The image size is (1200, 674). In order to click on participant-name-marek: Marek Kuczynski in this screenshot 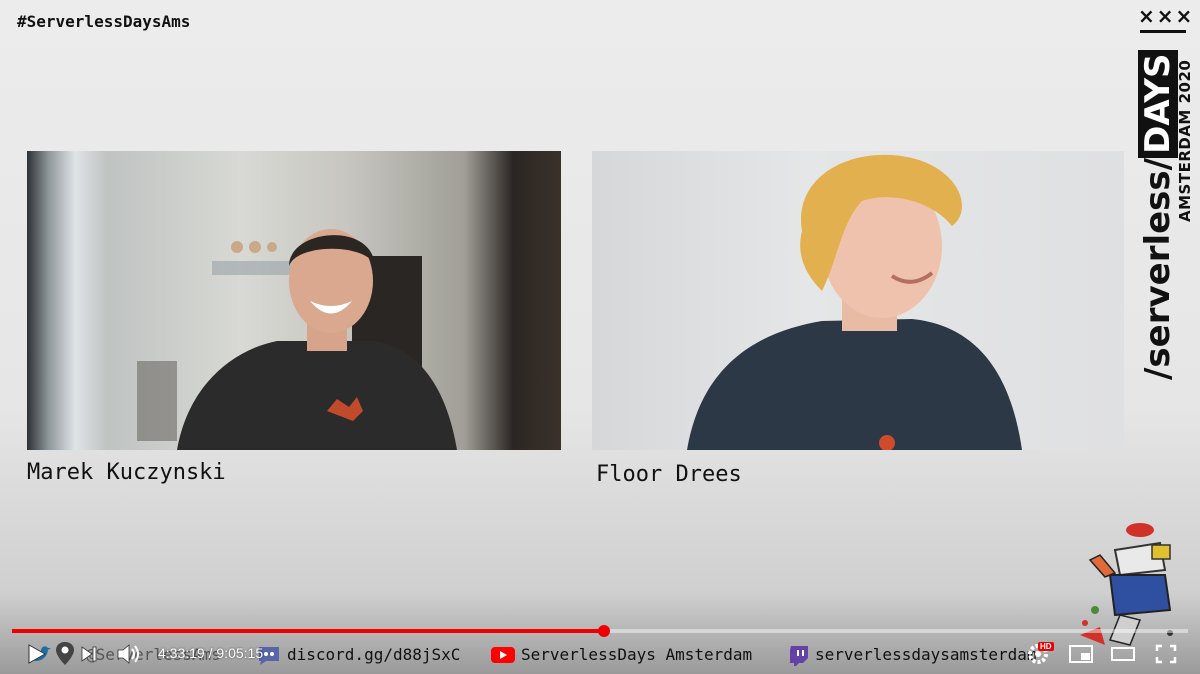, I will do `click(126, 472)`.